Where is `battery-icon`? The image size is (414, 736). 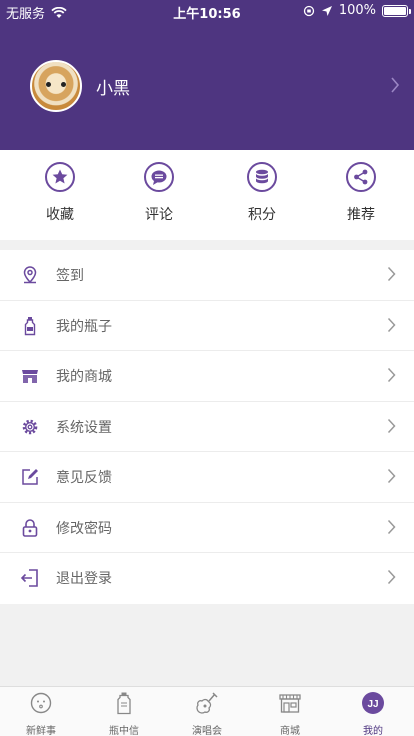
battery-icon is located at coordinates (396, 10).